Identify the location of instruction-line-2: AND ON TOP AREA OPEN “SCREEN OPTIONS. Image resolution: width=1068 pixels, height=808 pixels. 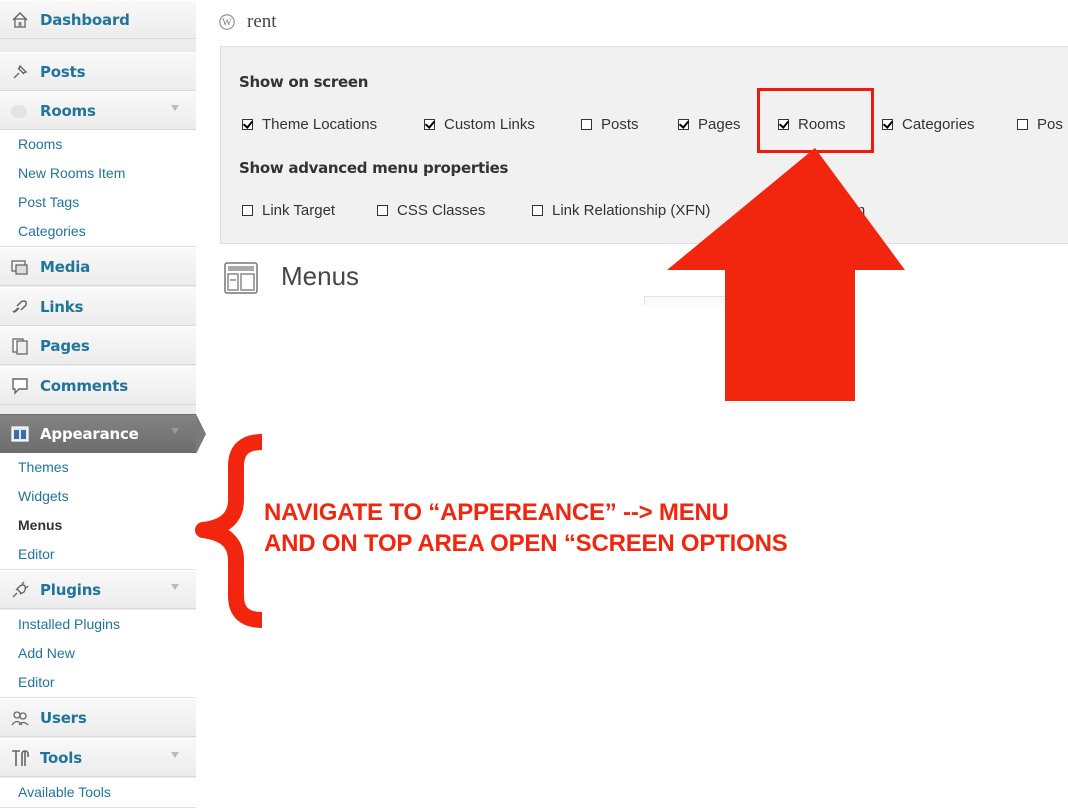
(526, 543).